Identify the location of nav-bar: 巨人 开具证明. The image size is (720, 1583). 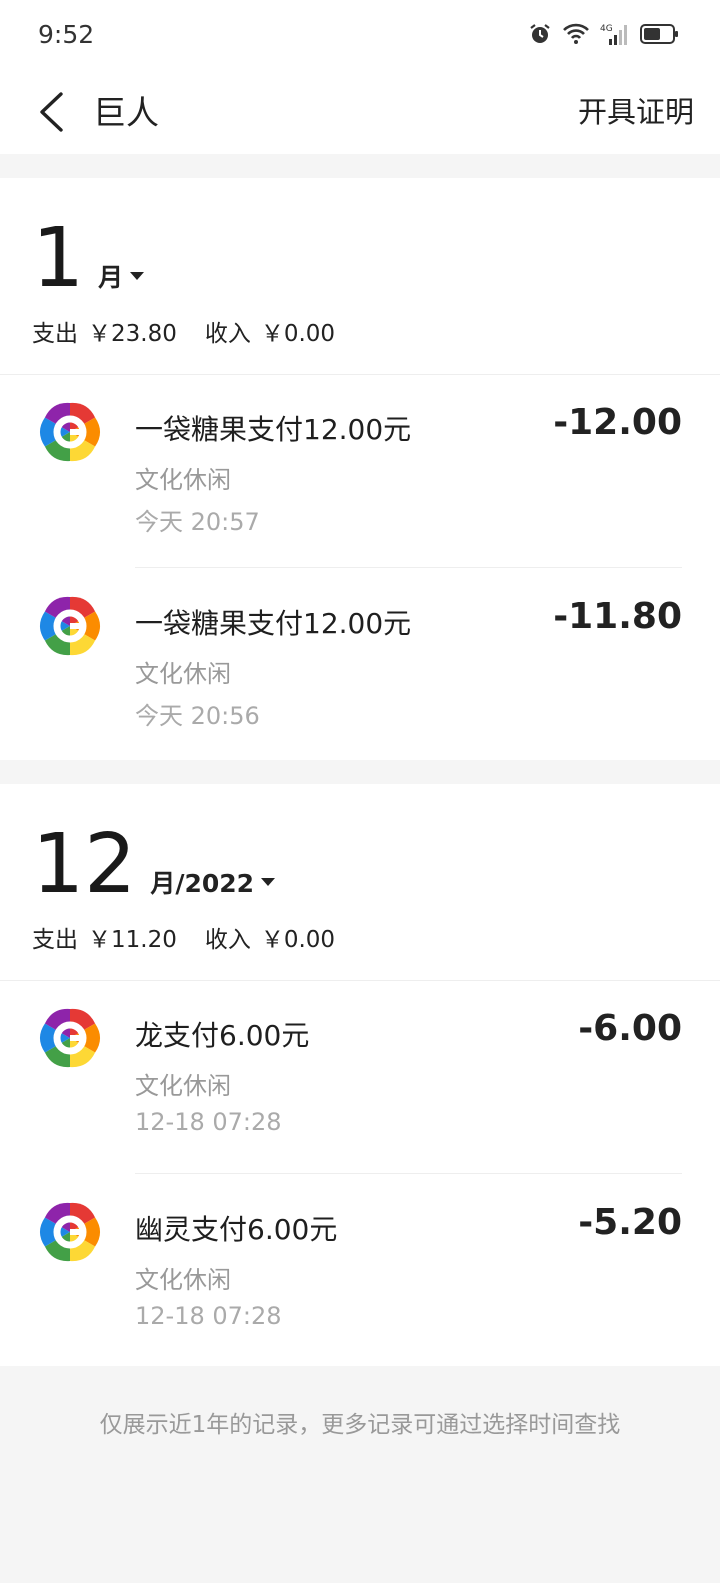
(360, 113).